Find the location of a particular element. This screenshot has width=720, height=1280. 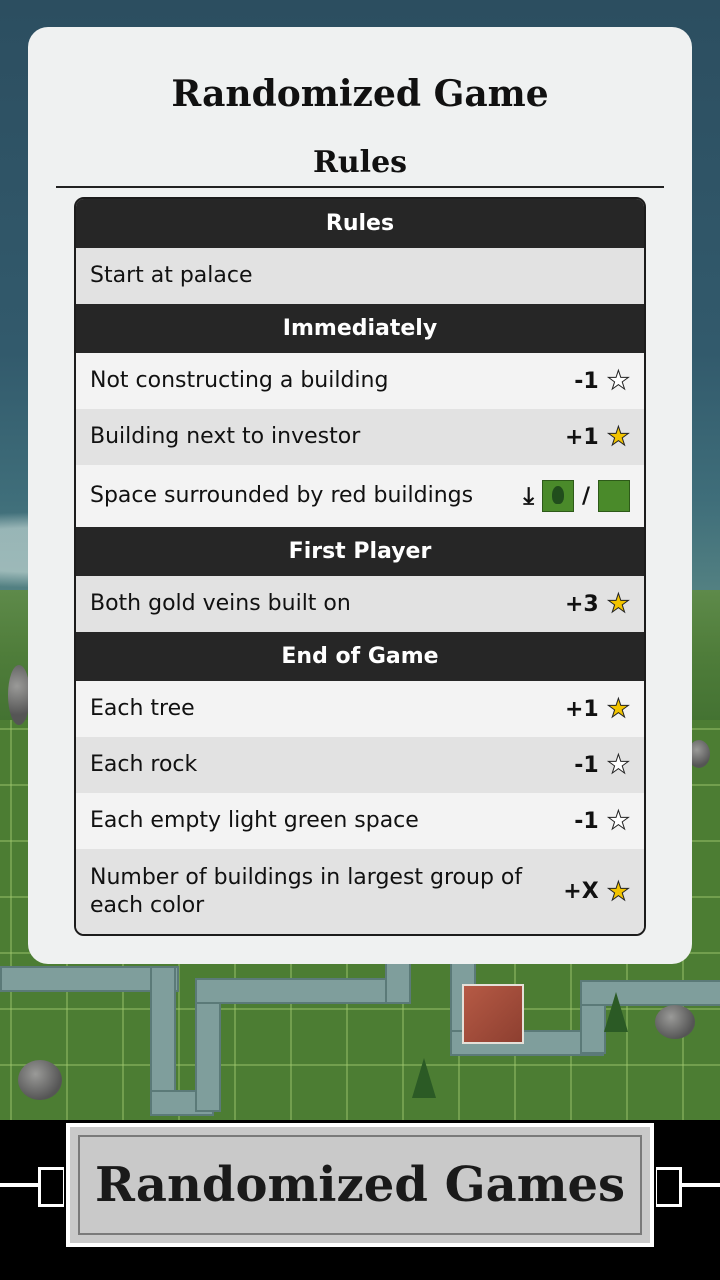

score-number: +X is located at coordinates (581, 891).